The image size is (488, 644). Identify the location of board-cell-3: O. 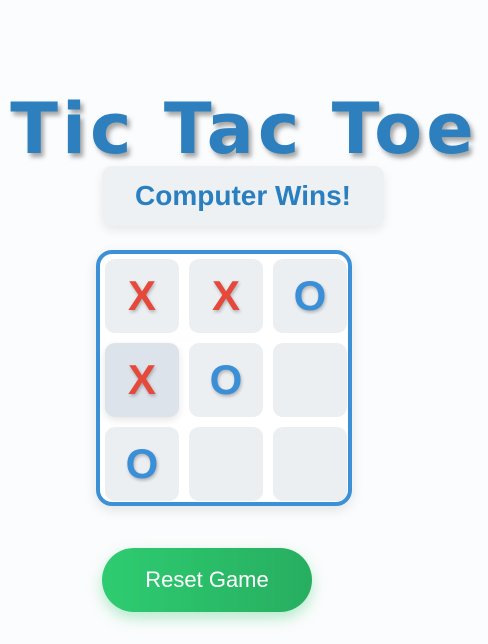
(310, 296).